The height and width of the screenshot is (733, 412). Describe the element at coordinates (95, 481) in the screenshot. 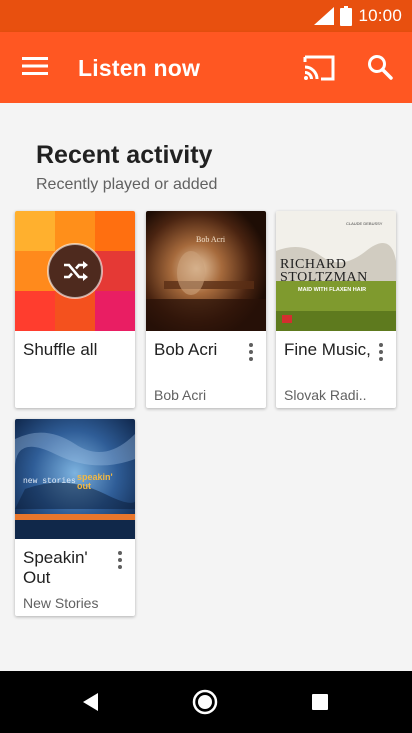

I see `album-art-title: speakin' out` at that location.